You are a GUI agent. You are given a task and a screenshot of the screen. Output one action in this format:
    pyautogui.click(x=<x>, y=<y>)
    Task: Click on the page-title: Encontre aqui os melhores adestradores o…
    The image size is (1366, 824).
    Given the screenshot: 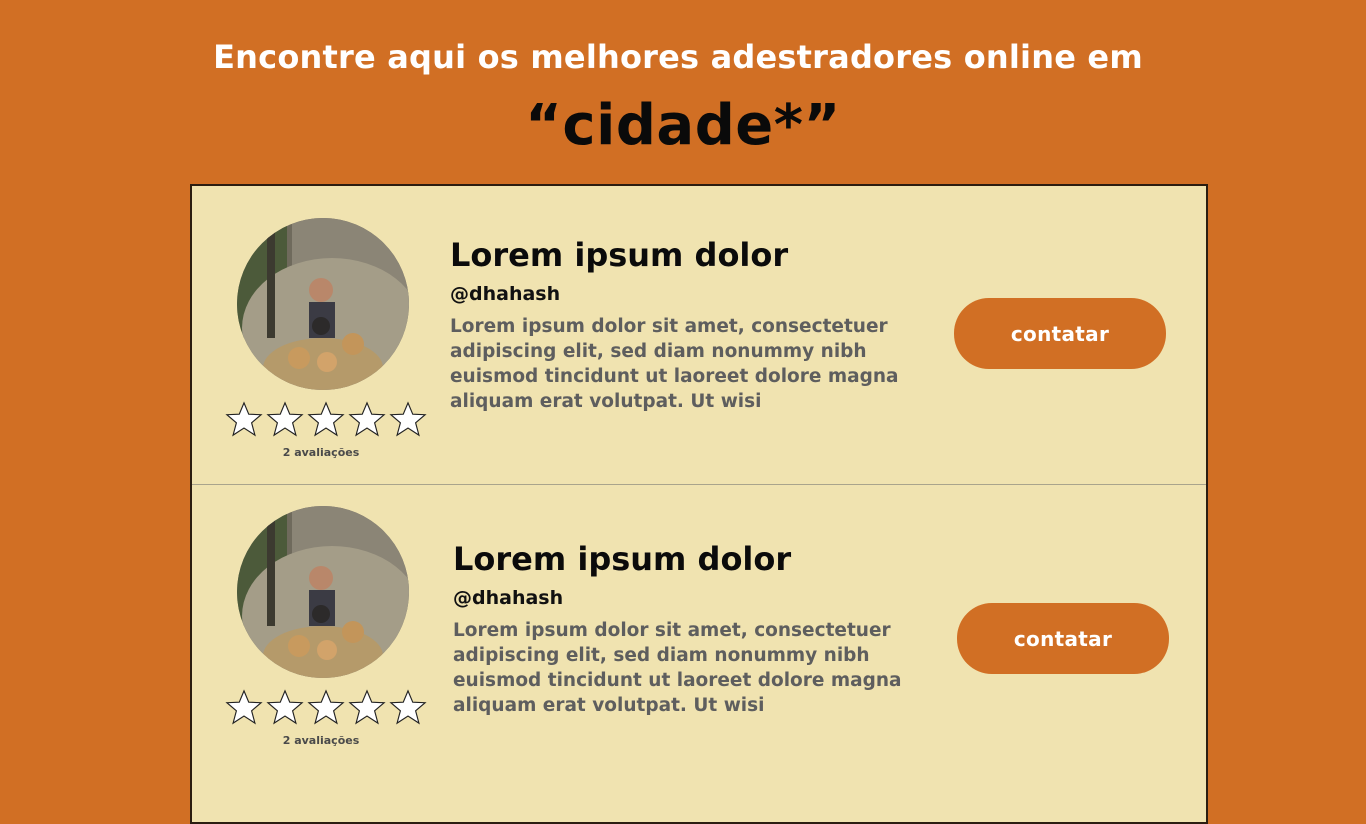 What is the action you would take?
    pyautogui.click(x=678, y=57)
    